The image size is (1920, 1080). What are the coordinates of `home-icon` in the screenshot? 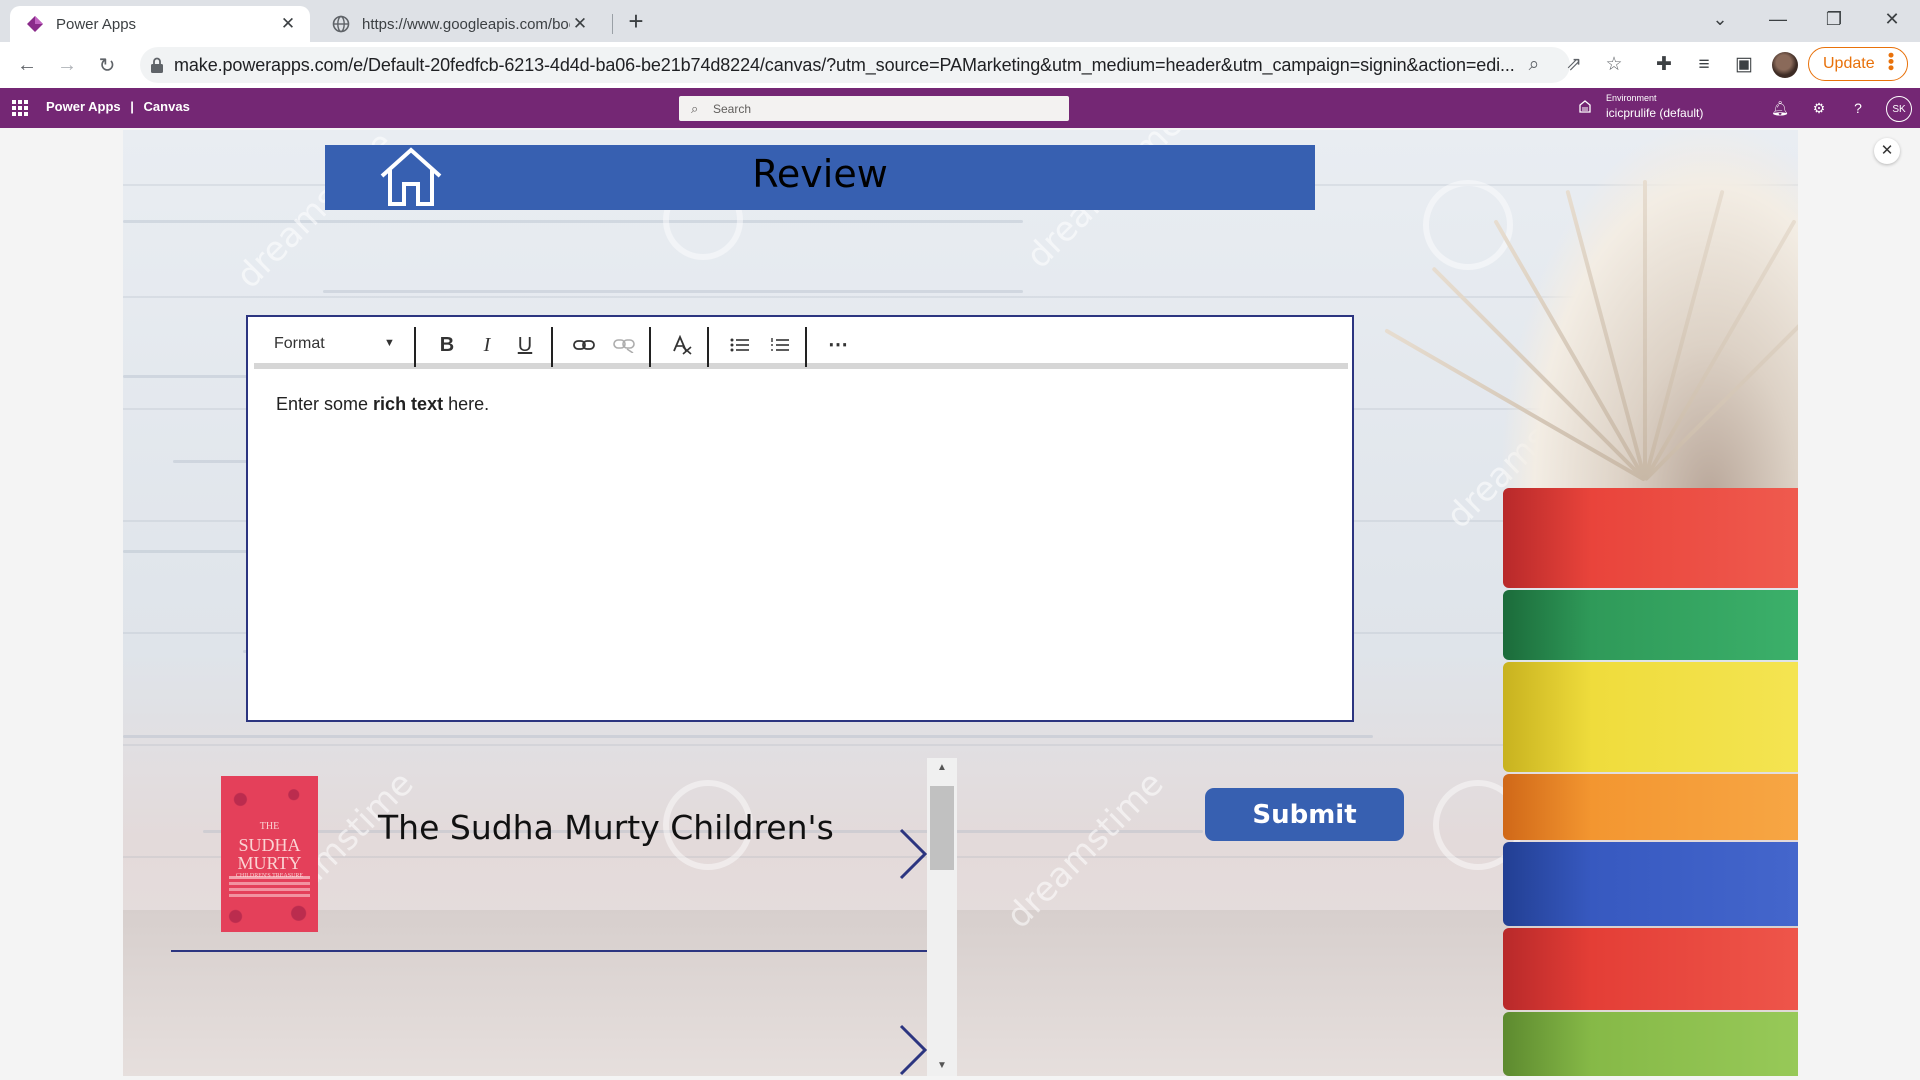 It's located at (411, 177).